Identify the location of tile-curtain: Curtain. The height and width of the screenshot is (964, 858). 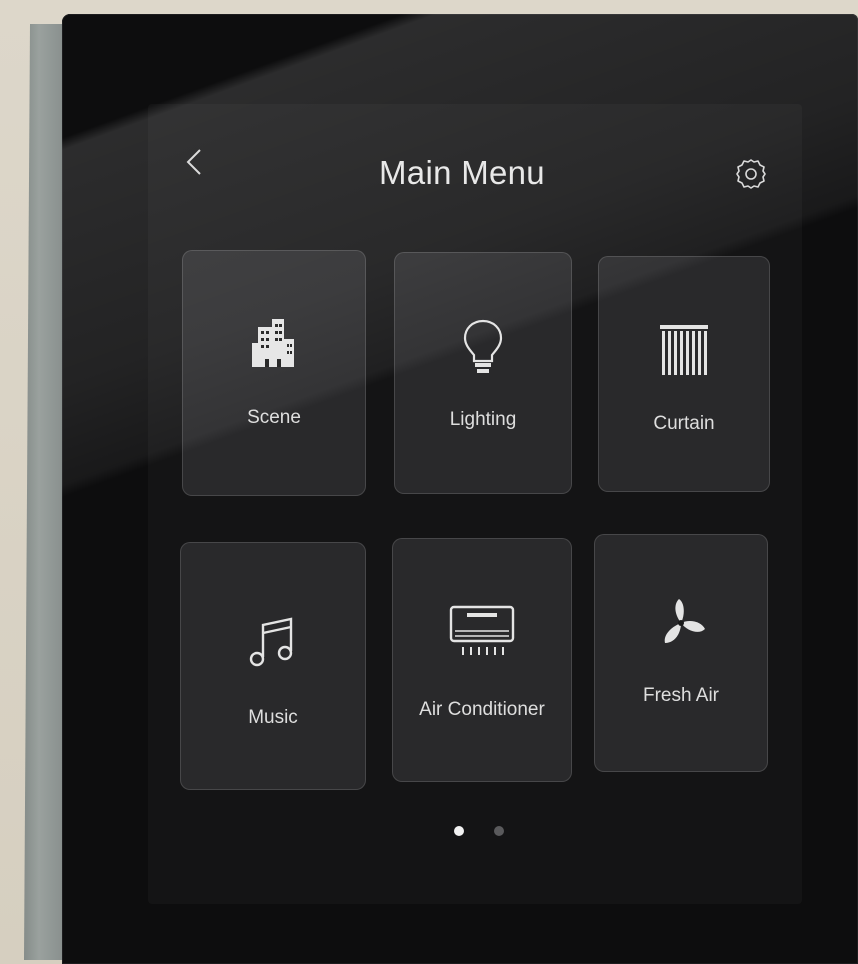
(684, 374).